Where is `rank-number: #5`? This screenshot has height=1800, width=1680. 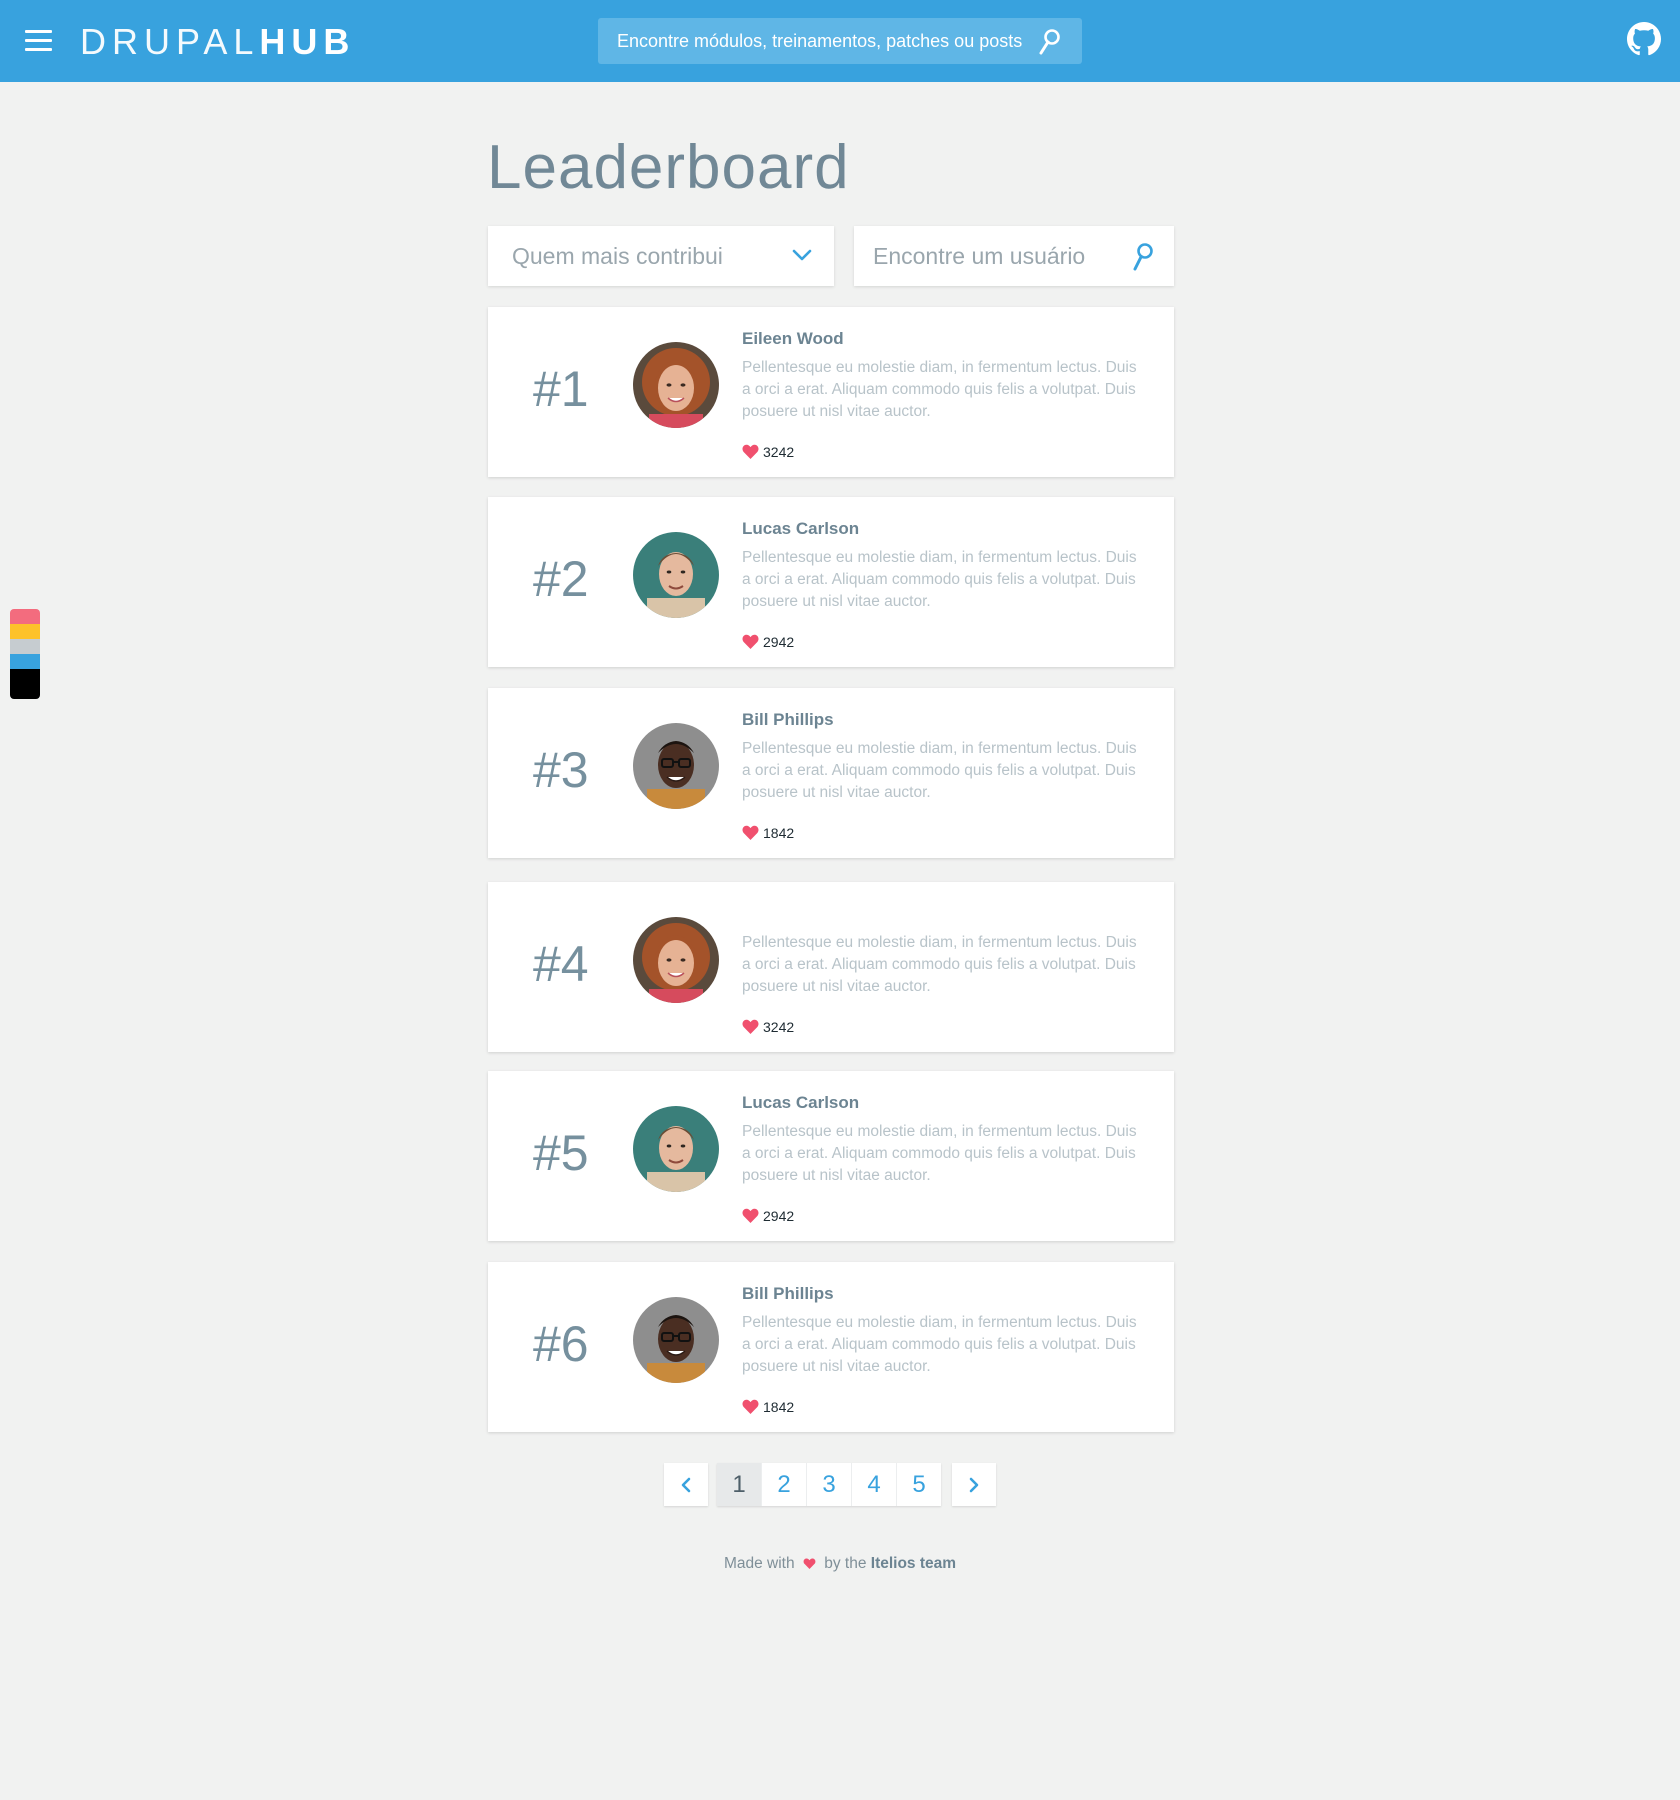 rank-number: #5 is located at coordinates (561, 1153).